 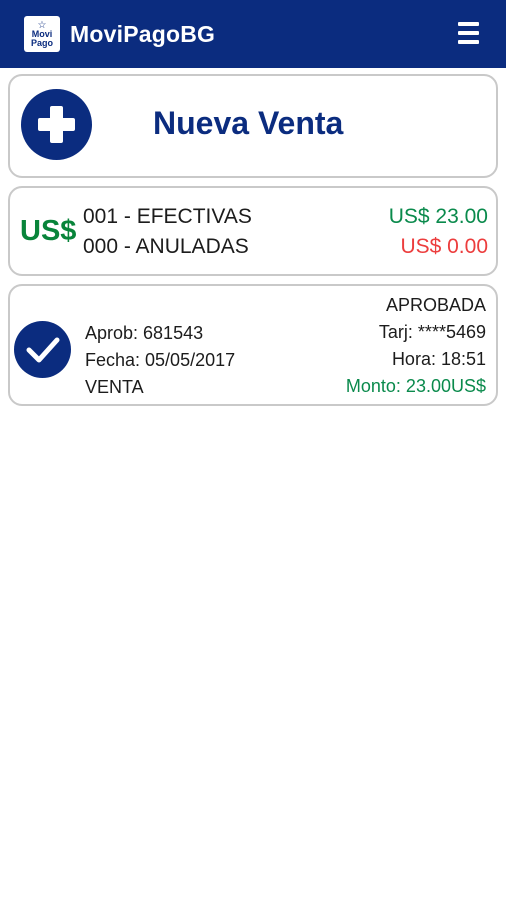 I want to click on summary-voided-amount: US$ 0.00, so click(x=444, y=246).